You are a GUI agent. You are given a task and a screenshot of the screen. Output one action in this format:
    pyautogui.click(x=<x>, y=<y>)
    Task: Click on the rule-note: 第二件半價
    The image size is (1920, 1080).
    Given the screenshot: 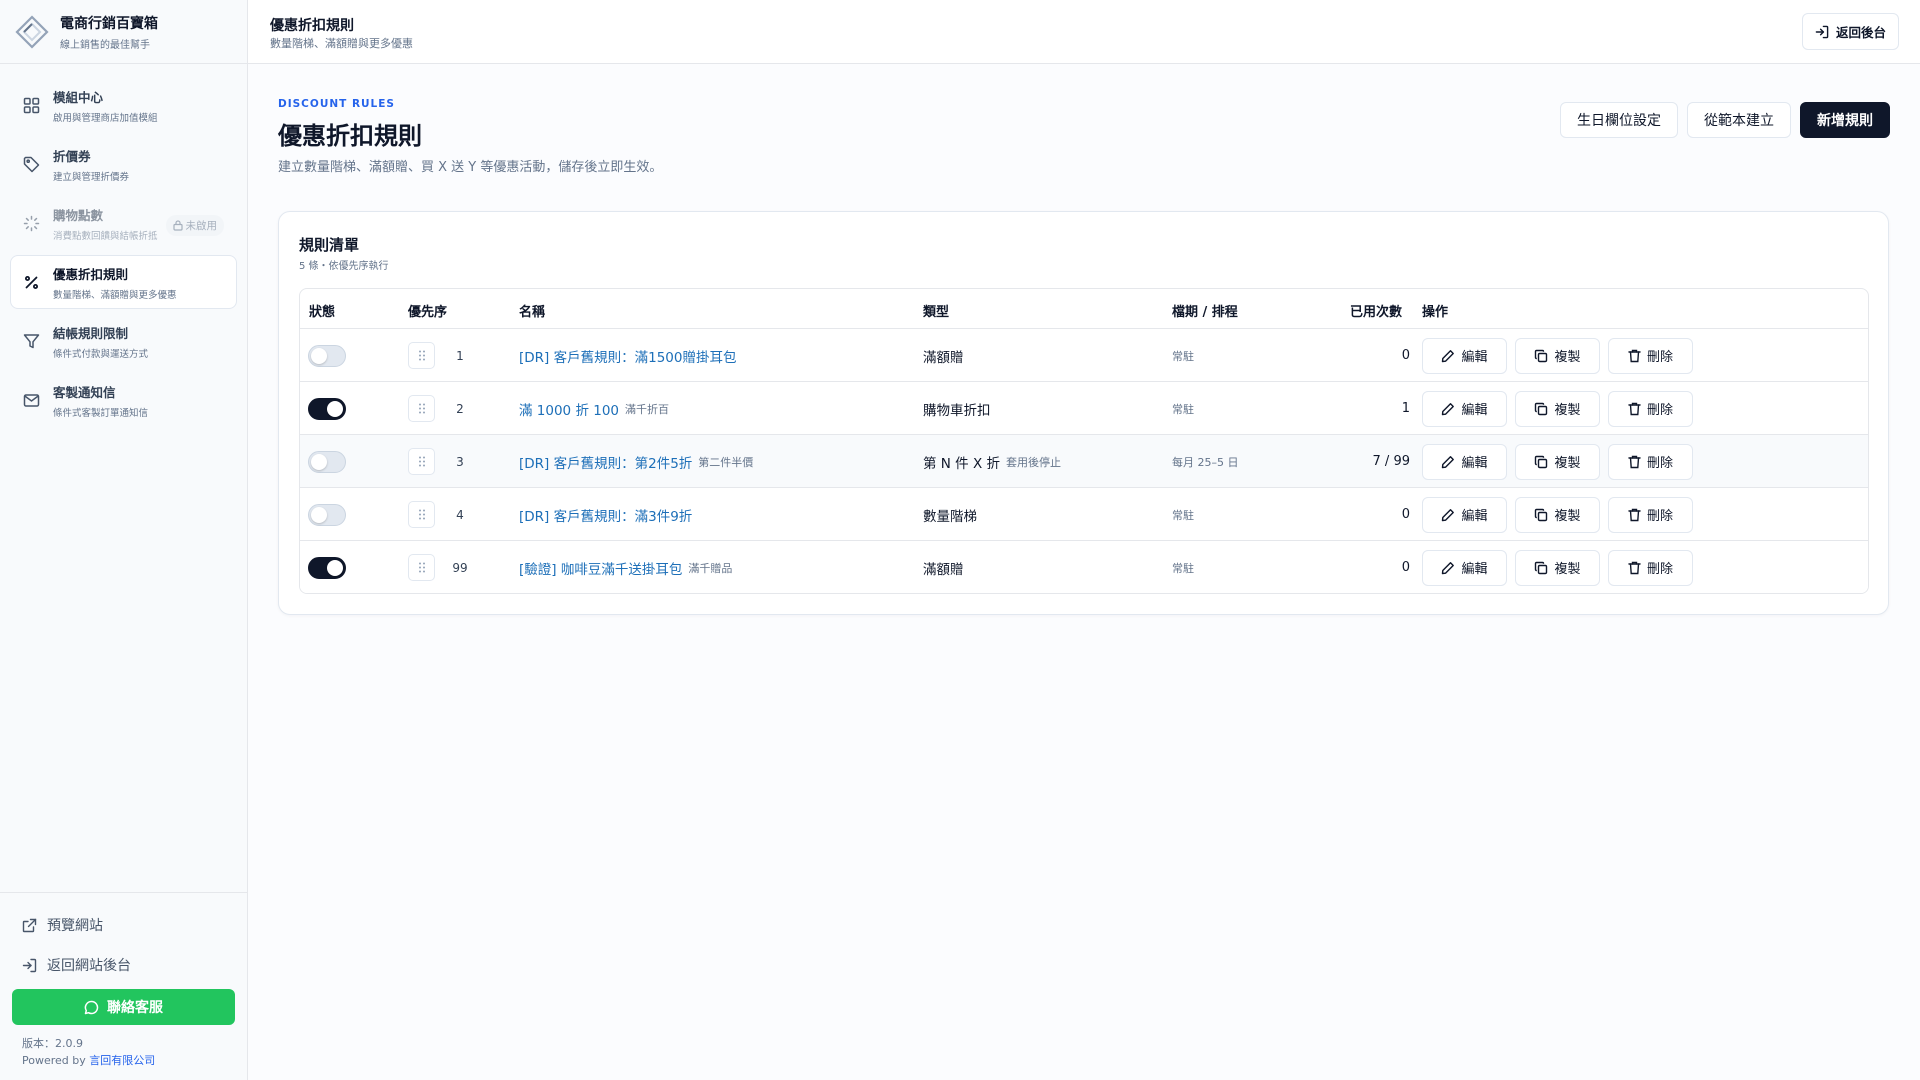 What is the action you would take?
    pyautogui.click(x=726, y=462)
    